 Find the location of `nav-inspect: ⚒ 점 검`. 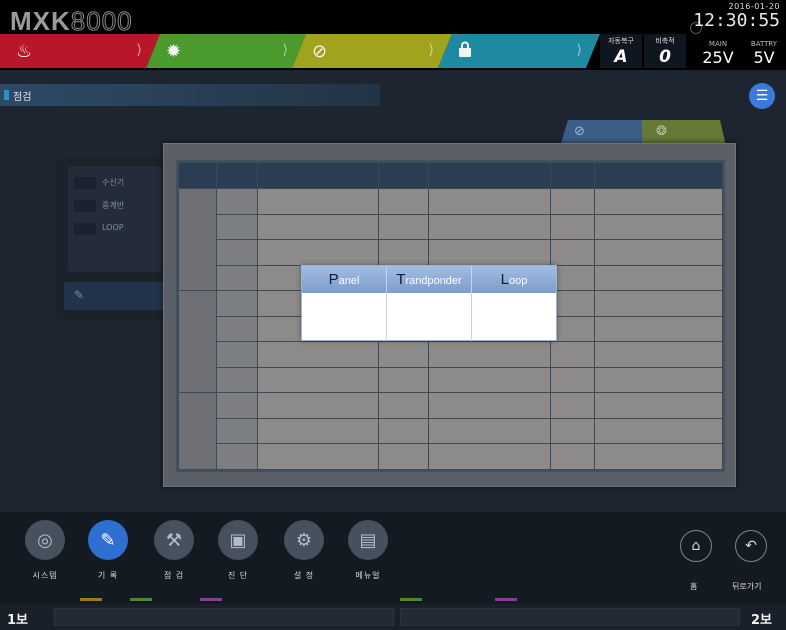

nav-inspect: ⚒ 점 검 is located at coordinates (174, 550).